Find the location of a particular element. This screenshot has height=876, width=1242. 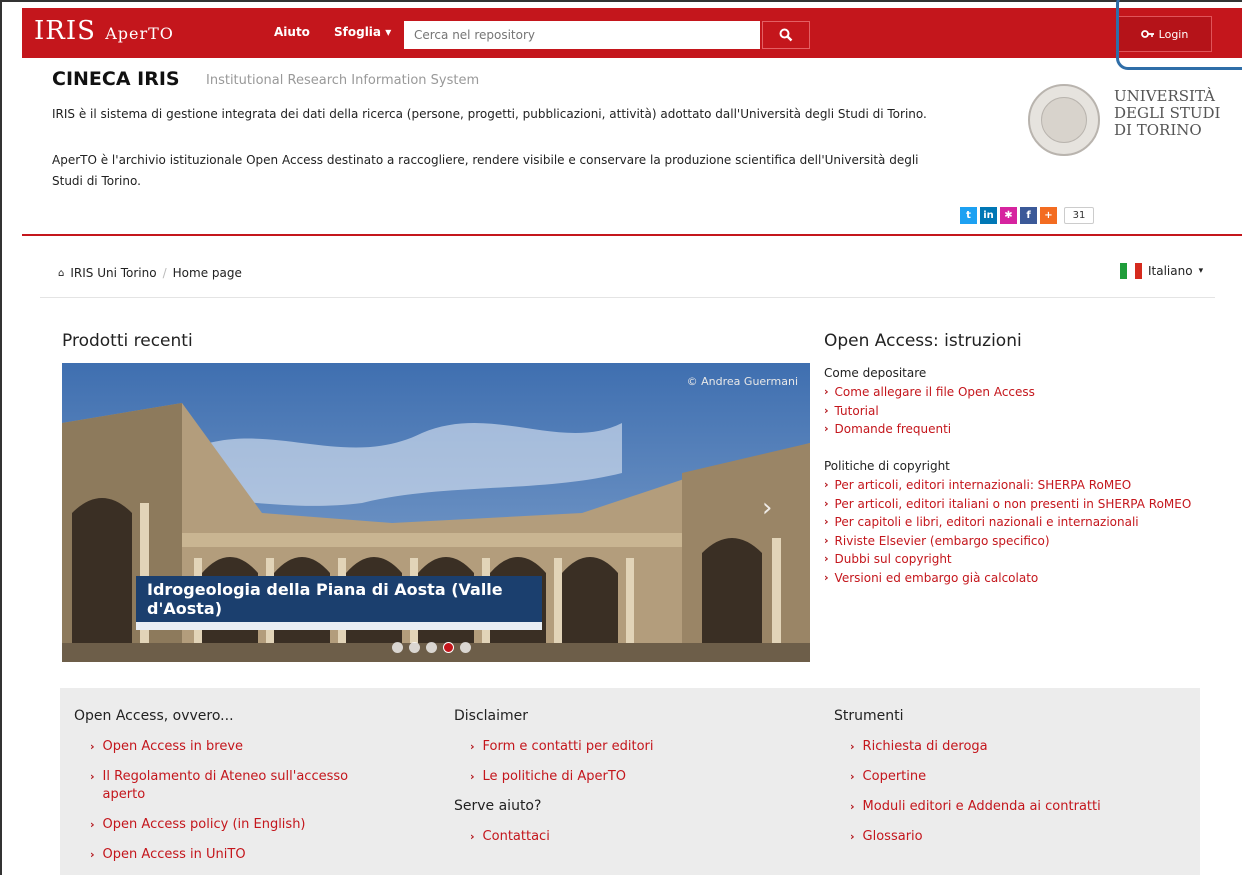

oa-link: › Tutorial is located at coordinates (1014, 411).